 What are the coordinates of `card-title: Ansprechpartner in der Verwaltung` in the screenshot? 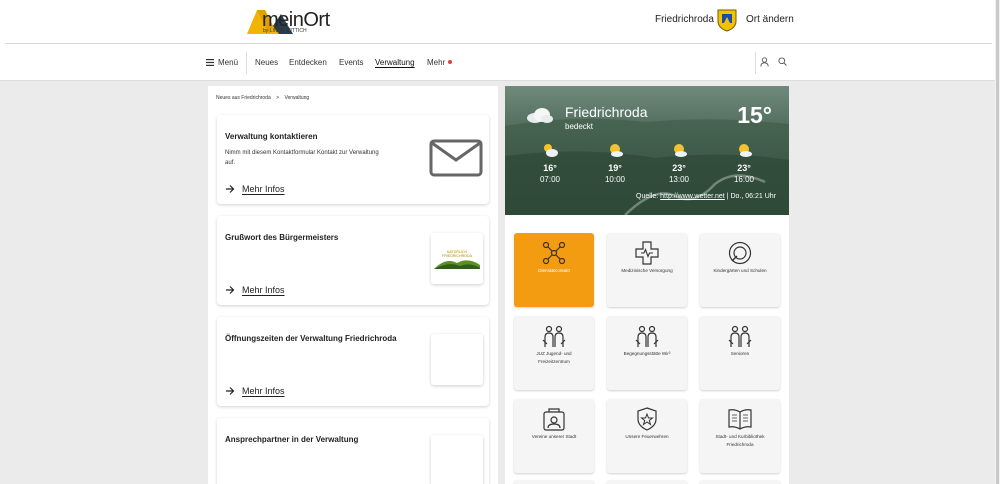 It's located at (292, 439).